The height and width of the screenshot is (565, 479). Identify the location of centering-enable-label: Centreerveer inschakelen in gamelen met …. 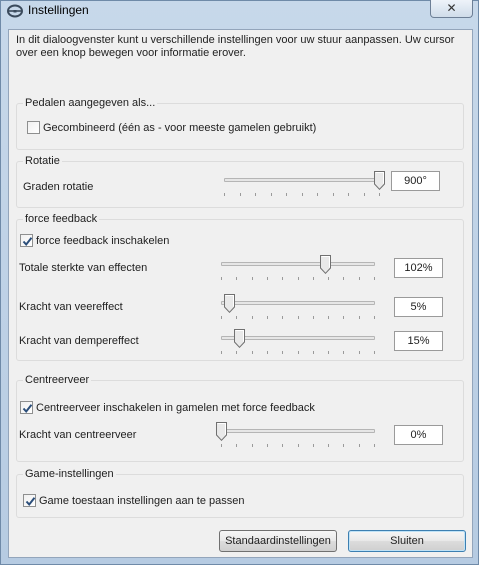
(175, 407).